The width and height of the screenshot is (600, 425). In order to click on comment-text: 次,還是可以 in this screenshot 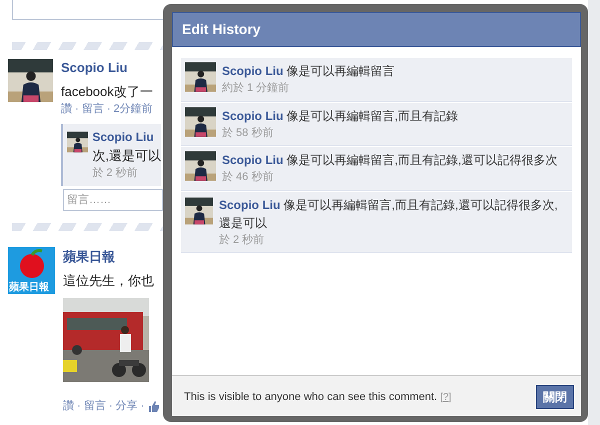, I will do `click(126, 155)`.